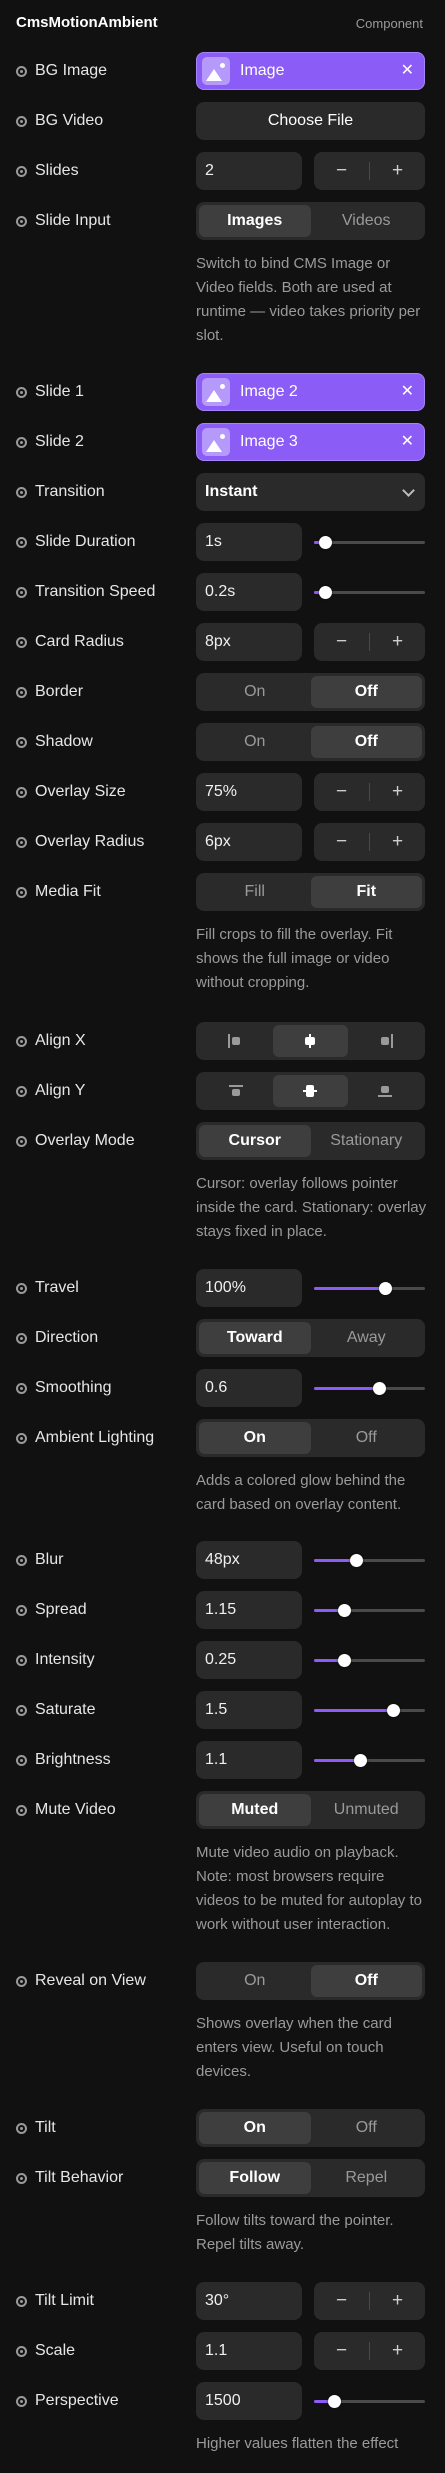  Describe the element at coordinates (385, 1041) in the screenshot. I see `align-right-icon` at that location.